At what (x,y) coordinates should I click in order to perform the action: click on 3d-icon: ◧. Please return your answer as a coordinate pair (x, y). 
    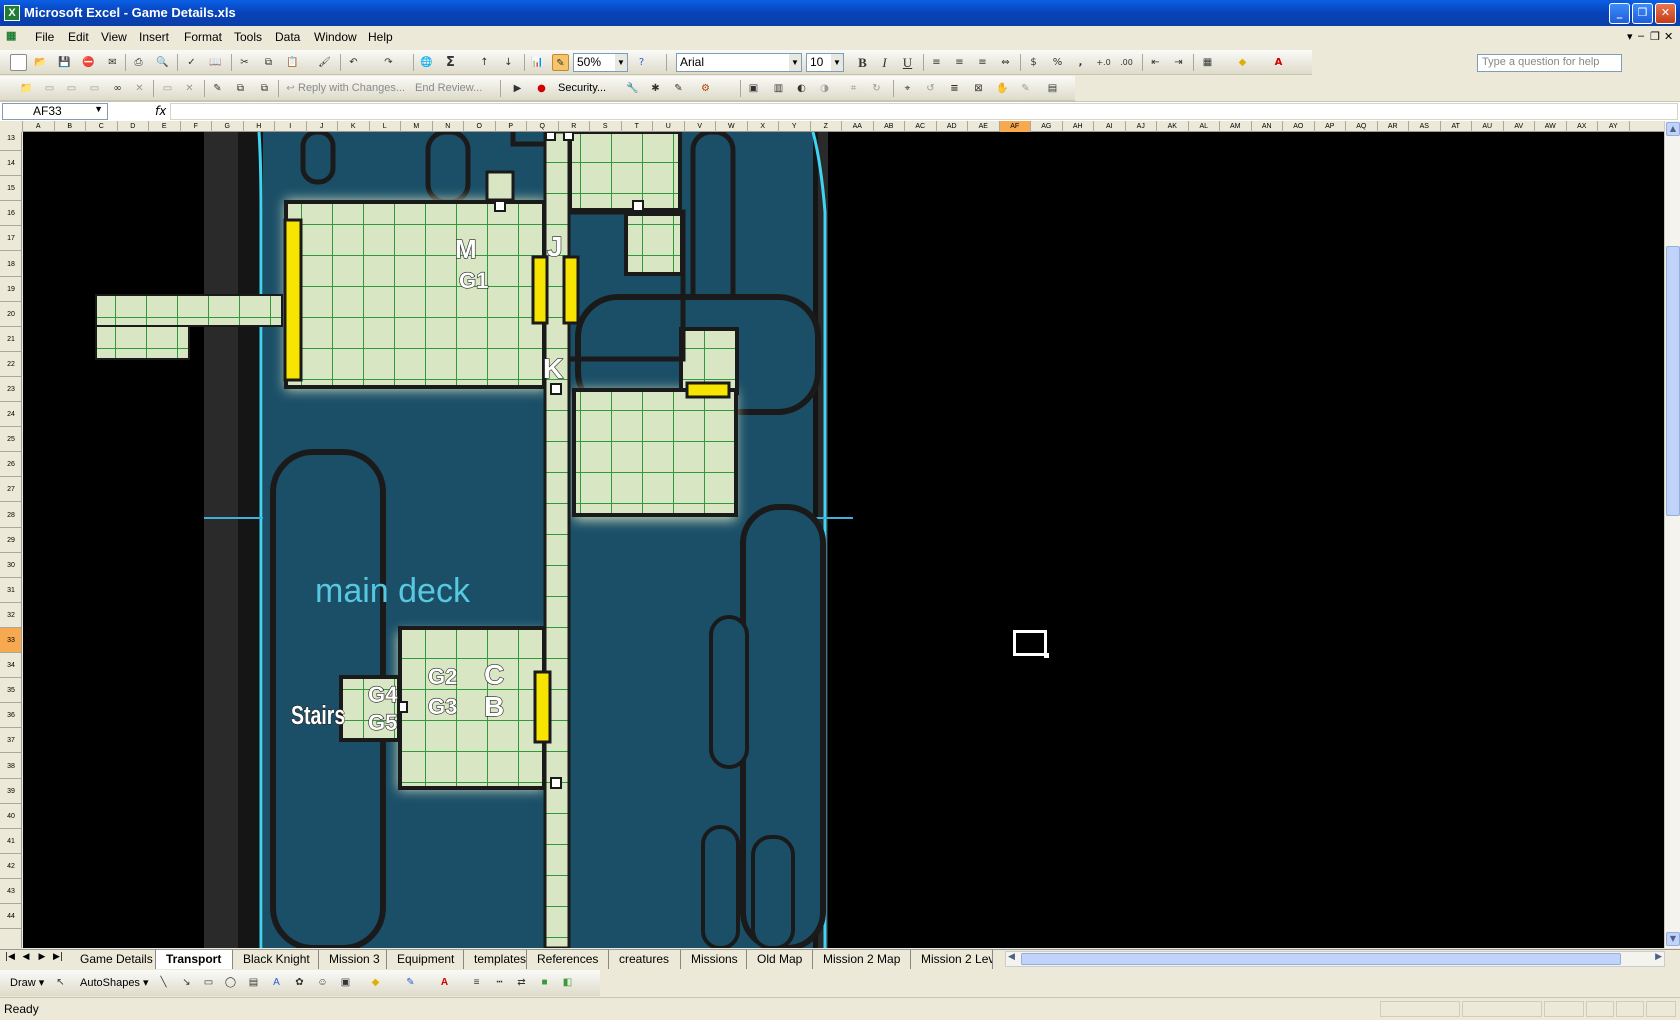
    Looking at the image, I should click on (567, 982).